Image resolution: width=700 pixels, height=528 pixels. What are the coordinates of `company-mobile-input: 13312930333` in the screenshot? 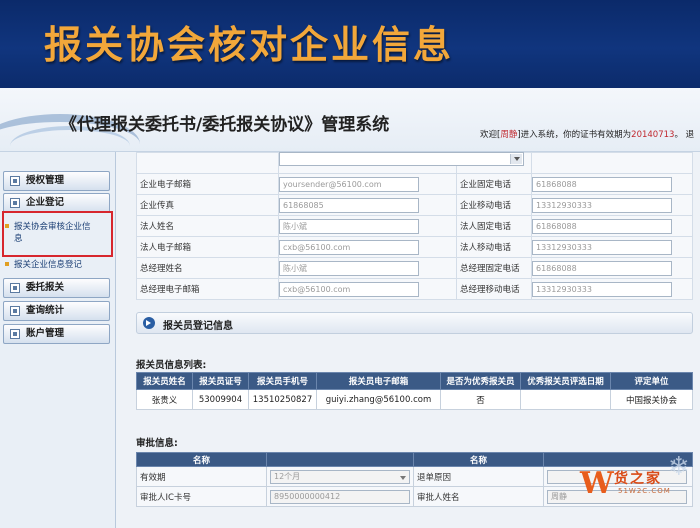 It's located at (602, 205).